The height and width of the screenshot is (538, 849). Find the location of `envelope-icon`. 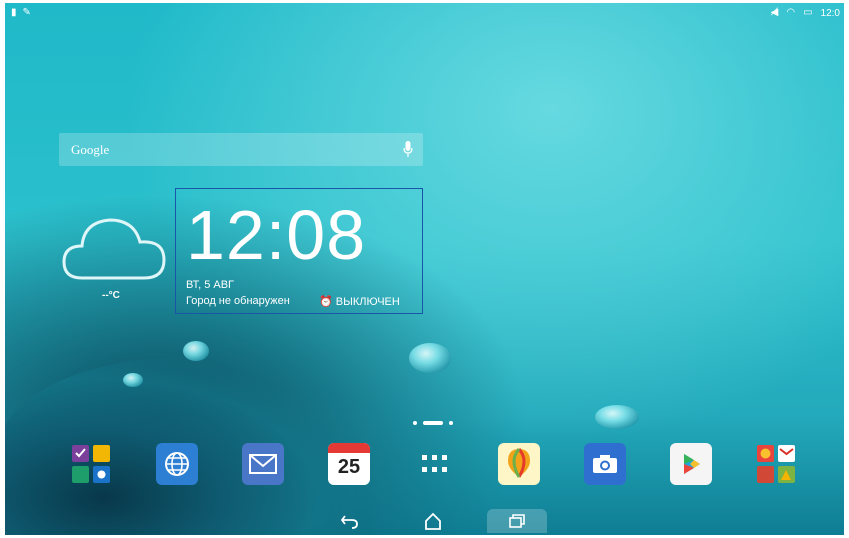

envelope-icon is located at coordinates (263, 464).